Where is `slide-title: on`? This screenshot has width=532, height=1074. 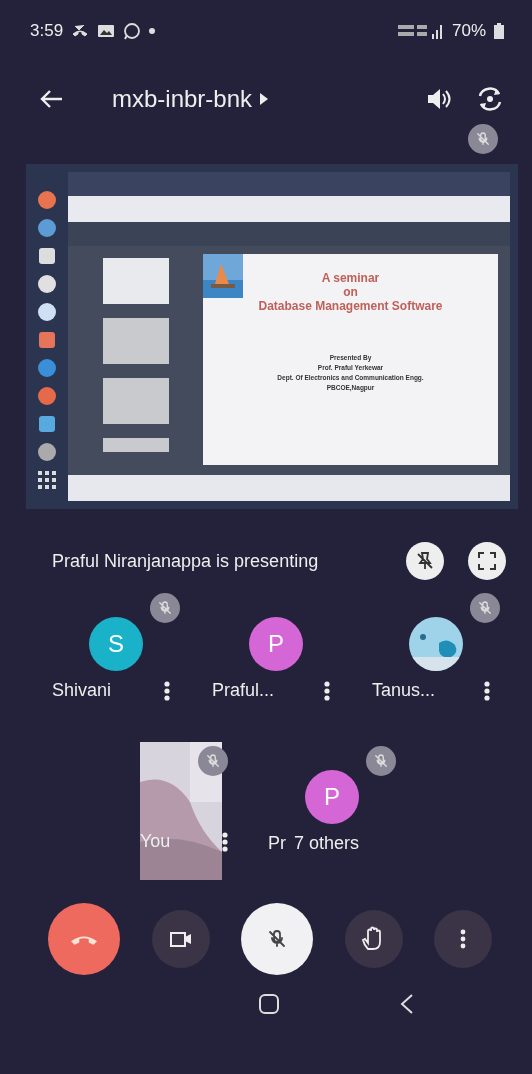 slide-title: on is located at coordinates (350, 292).